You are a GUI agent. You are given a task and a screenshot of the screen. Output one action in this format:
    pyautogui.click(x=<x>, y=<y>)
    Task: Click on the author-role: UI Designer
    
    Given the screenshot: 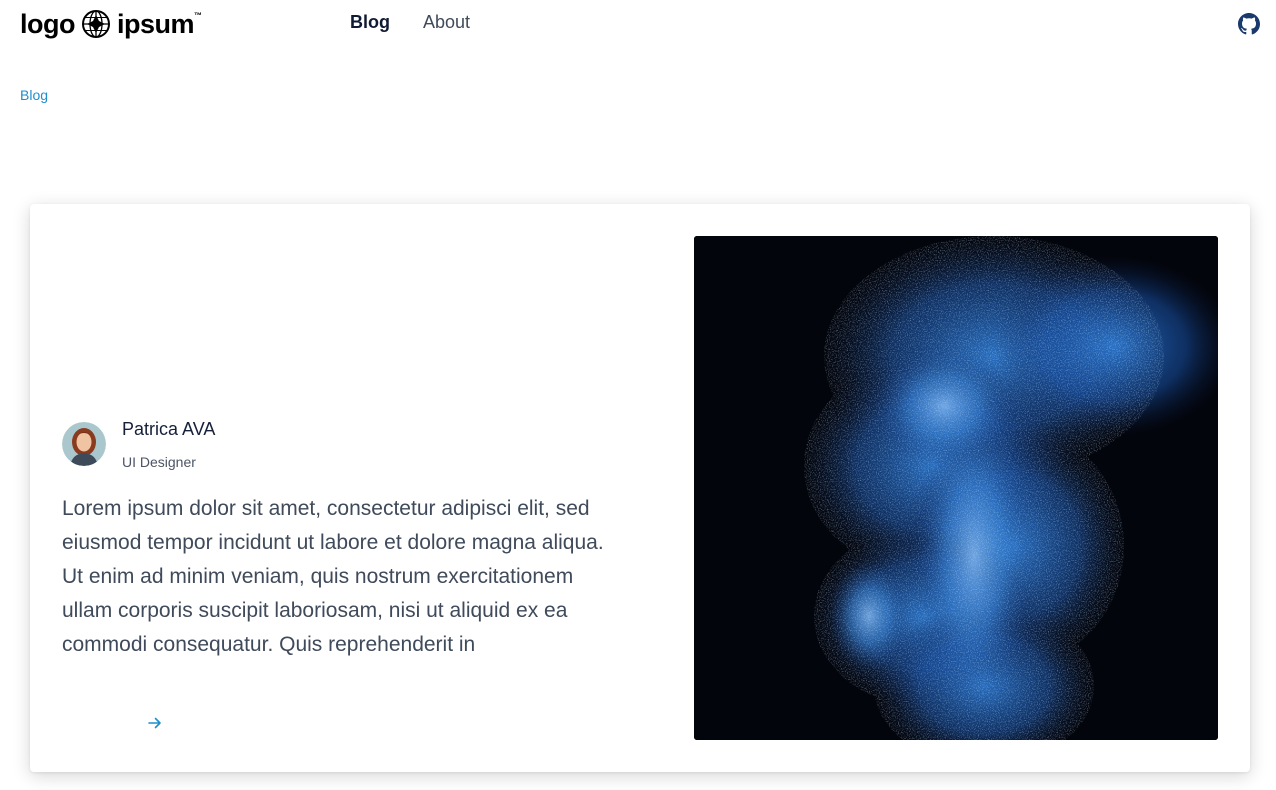 What is the action you would take?
    pyautogui.click(x=159, y=462)
    